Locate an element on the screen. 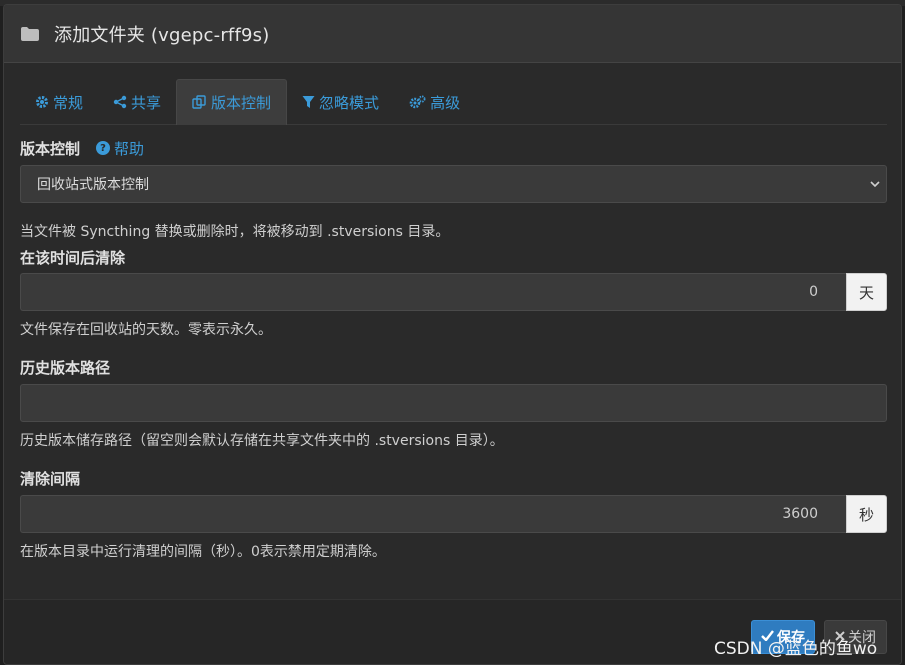  chevron-down-icon is located at coordinates (875, 184).